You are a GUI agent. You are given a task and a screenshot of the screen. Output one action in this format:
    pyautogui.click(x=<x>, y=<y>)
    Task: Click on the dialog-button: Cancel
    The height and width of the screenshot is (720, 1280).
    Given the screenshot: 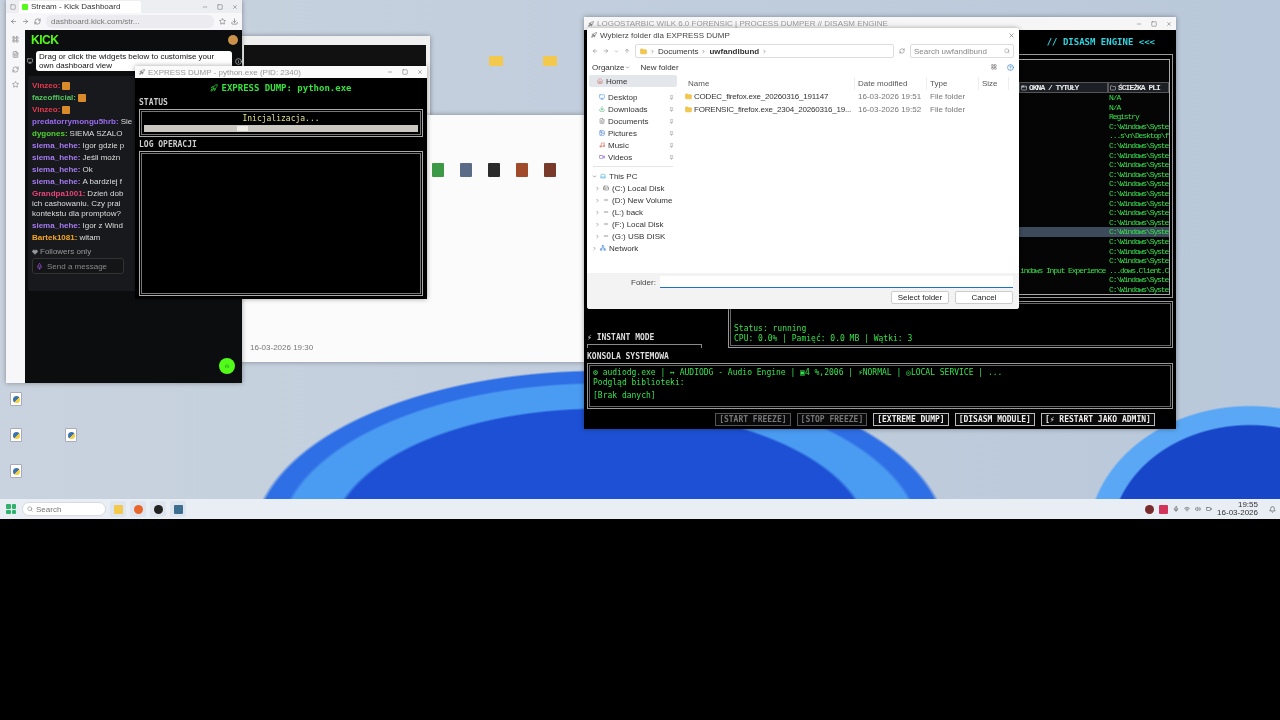 What is the action you would take?
    pyautogui.click(x=984, y=297)
    